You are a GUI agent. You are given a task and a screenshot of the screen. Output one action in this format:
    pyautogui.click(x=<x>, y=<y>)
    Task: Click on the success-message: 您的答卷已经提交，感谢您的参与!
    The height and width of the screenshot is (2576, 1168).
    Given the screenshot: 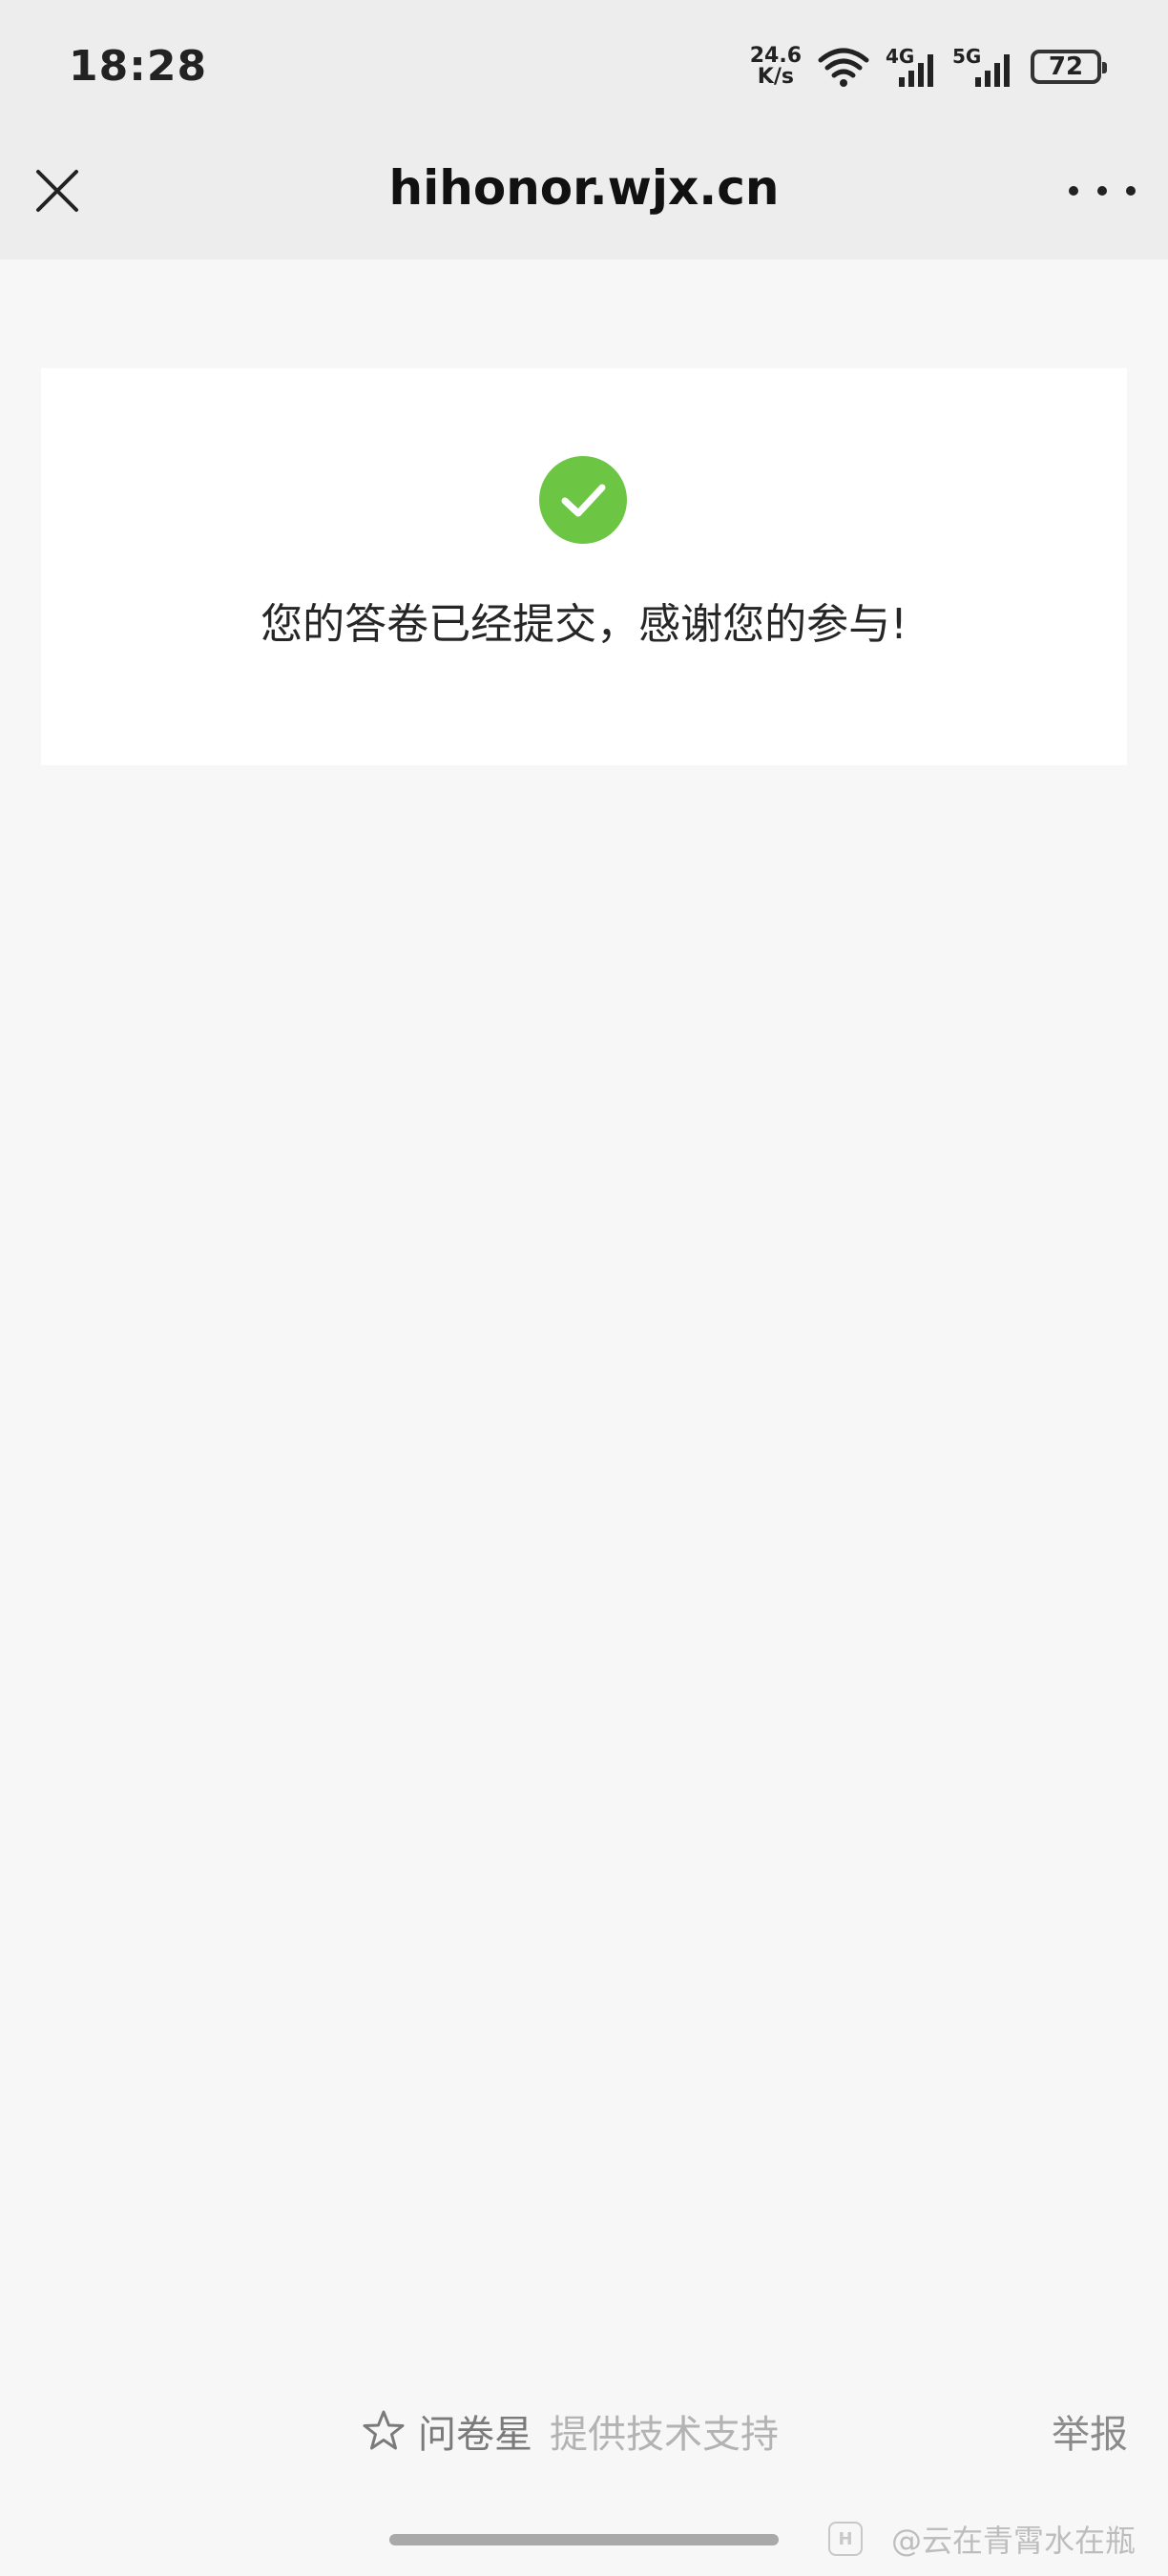 What is the action you would take?
    pyautogui.click(x=584, y=624)
    